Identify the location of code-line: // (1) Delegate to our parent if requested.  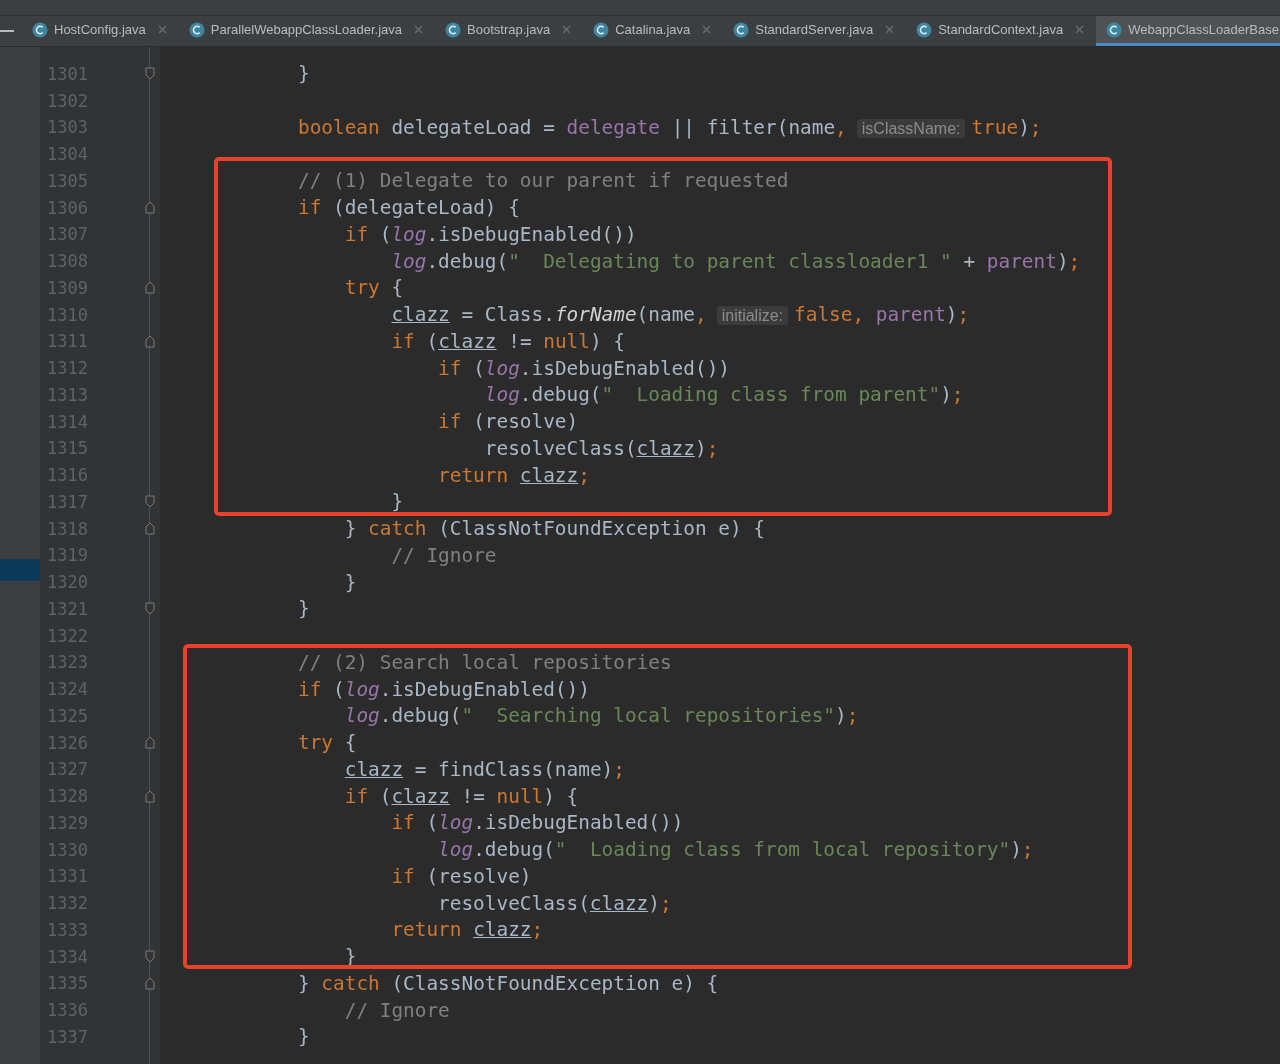
(543, 181).